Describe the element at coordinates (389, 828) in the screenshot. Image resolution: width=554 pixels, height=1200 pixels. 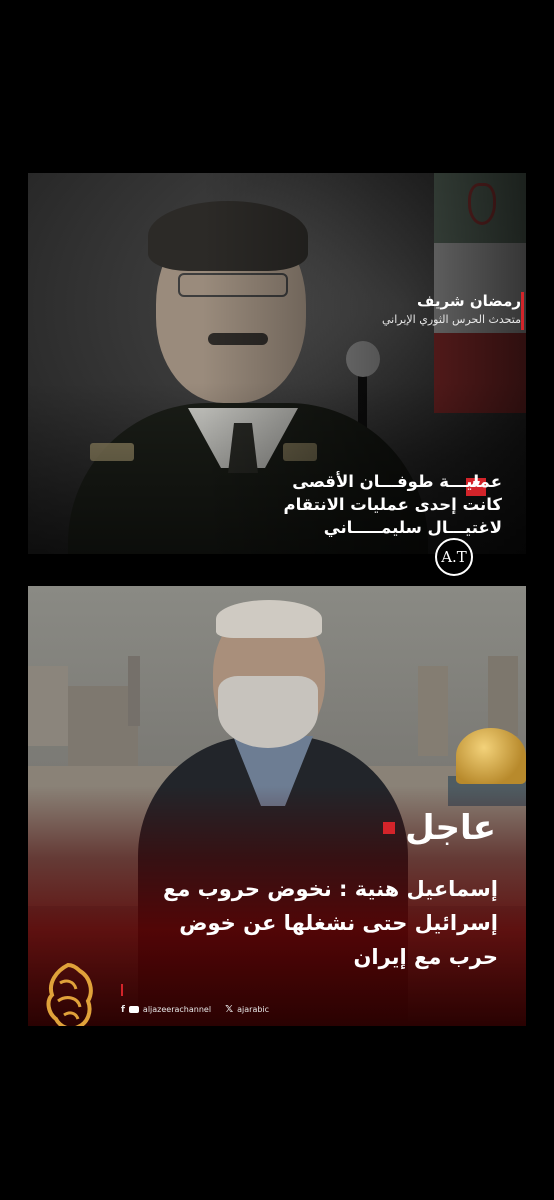
I see `breaking-square-icon` at that location.